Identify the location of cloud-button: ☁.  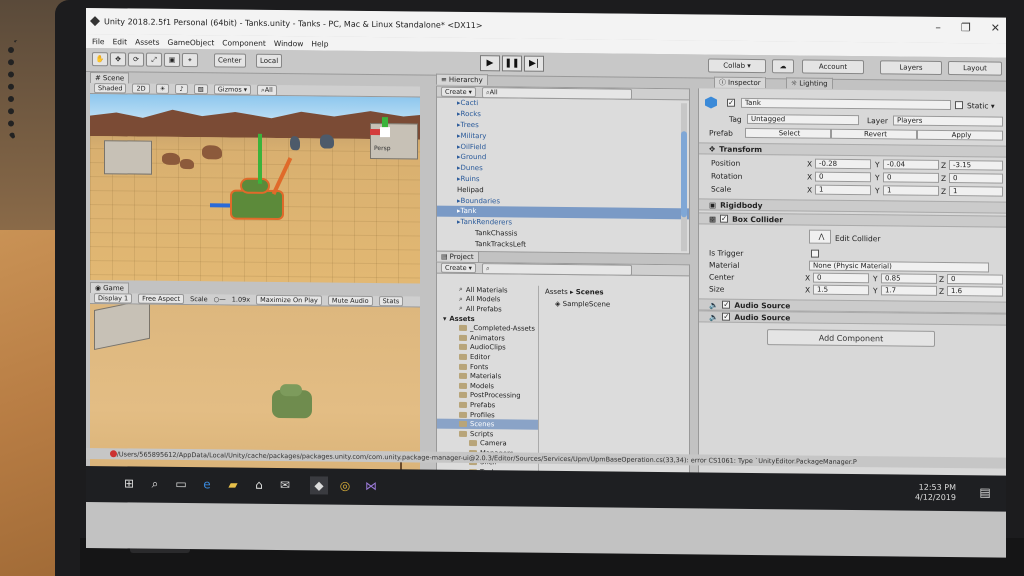
(783, 66).